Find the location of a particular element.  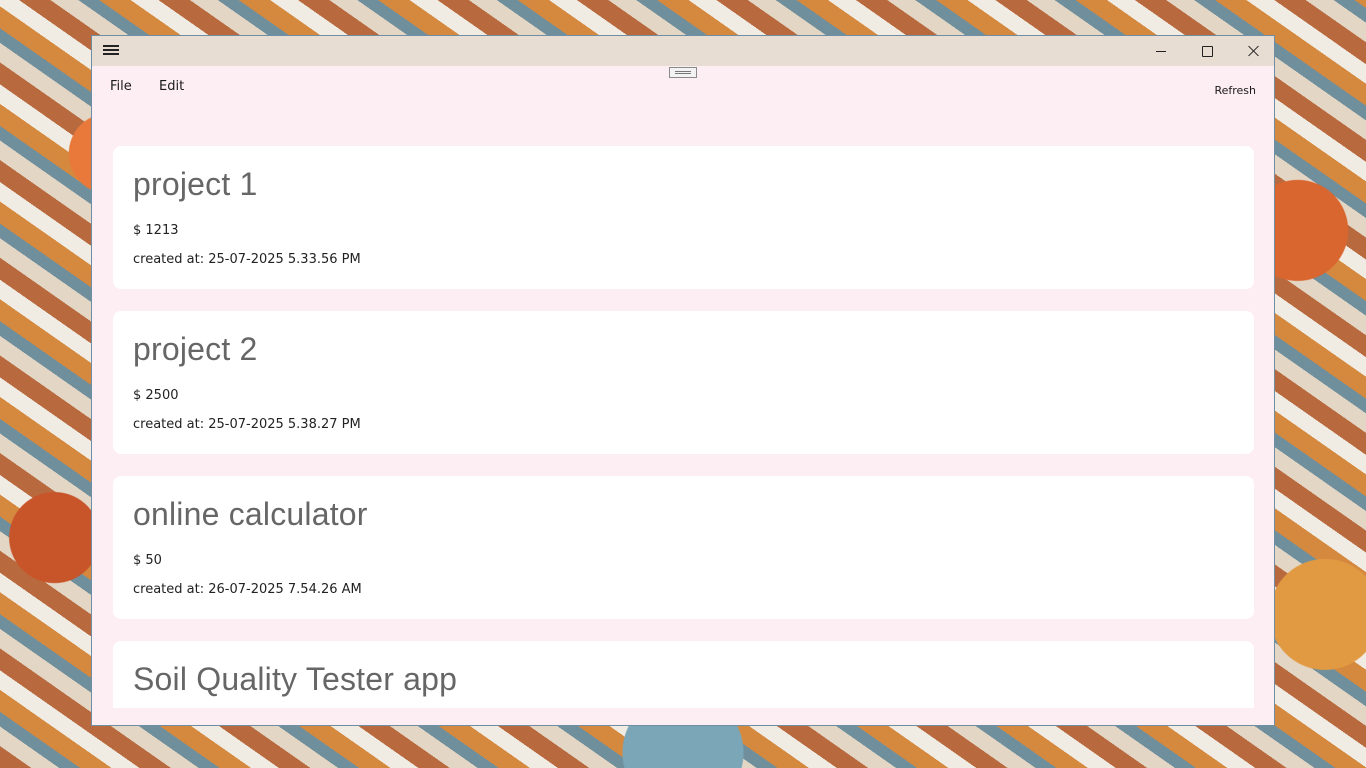

project-created-at: created at: 26-07-2025 7.54.26 AM is located at coordinates (247, 589).